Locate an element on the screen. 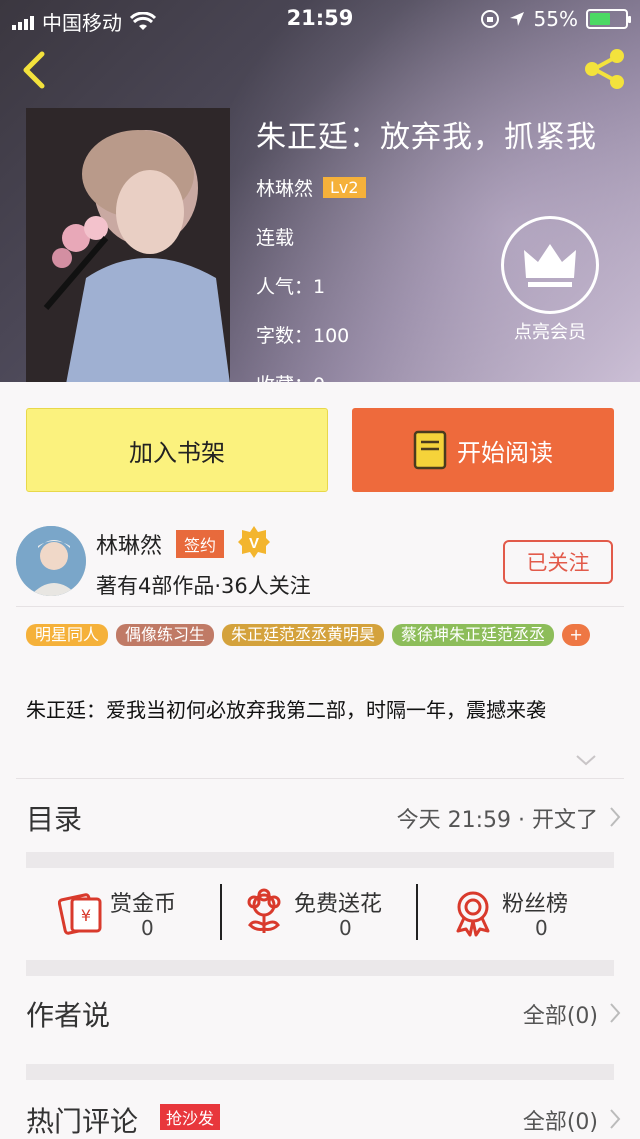 The height and width of the screenshot is (1139, 640). add-to-shelf-label: 加入书架 is located at coordinates (177, 452).